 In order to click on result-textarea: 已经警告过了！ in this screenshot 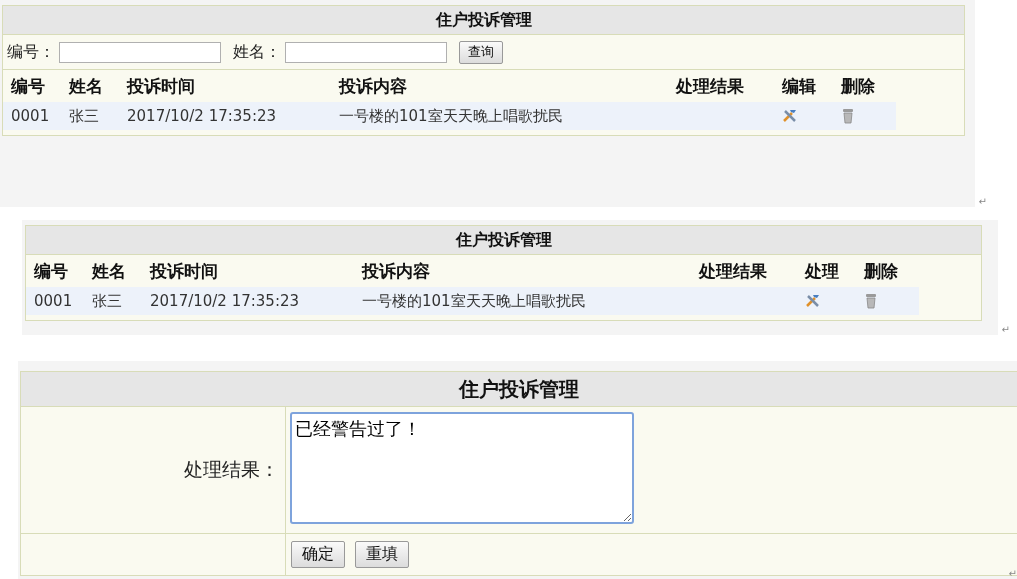, I will do `click(462, 468)`.